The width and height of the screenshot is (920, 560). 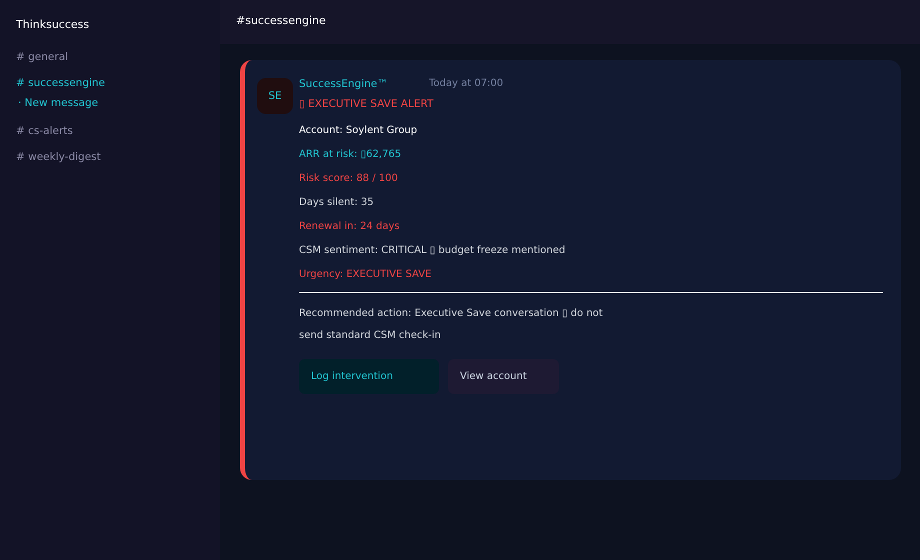 I want to click on field-line: Risk score: 88 / 100, so click(x=349, y=179).